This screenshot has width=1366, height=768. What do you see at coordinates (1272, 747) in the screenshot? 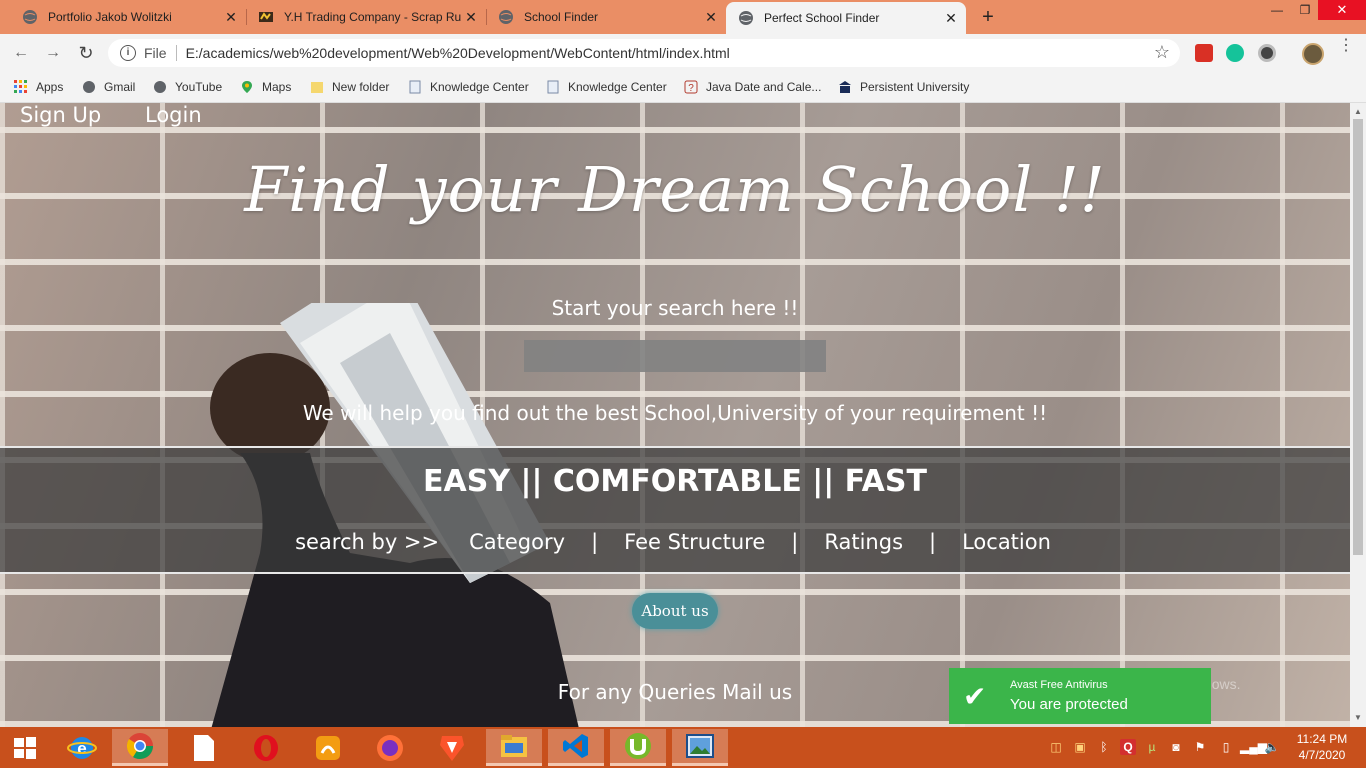
I see `volume-icon: 🔈` at bounding box center [1272, 747].